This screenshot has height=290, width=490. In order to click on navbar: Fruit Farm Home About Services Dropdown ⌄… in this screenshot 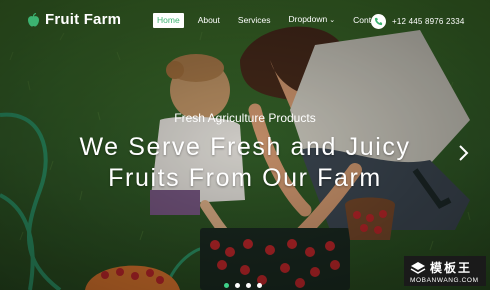, I will do `click(245, 20)`.